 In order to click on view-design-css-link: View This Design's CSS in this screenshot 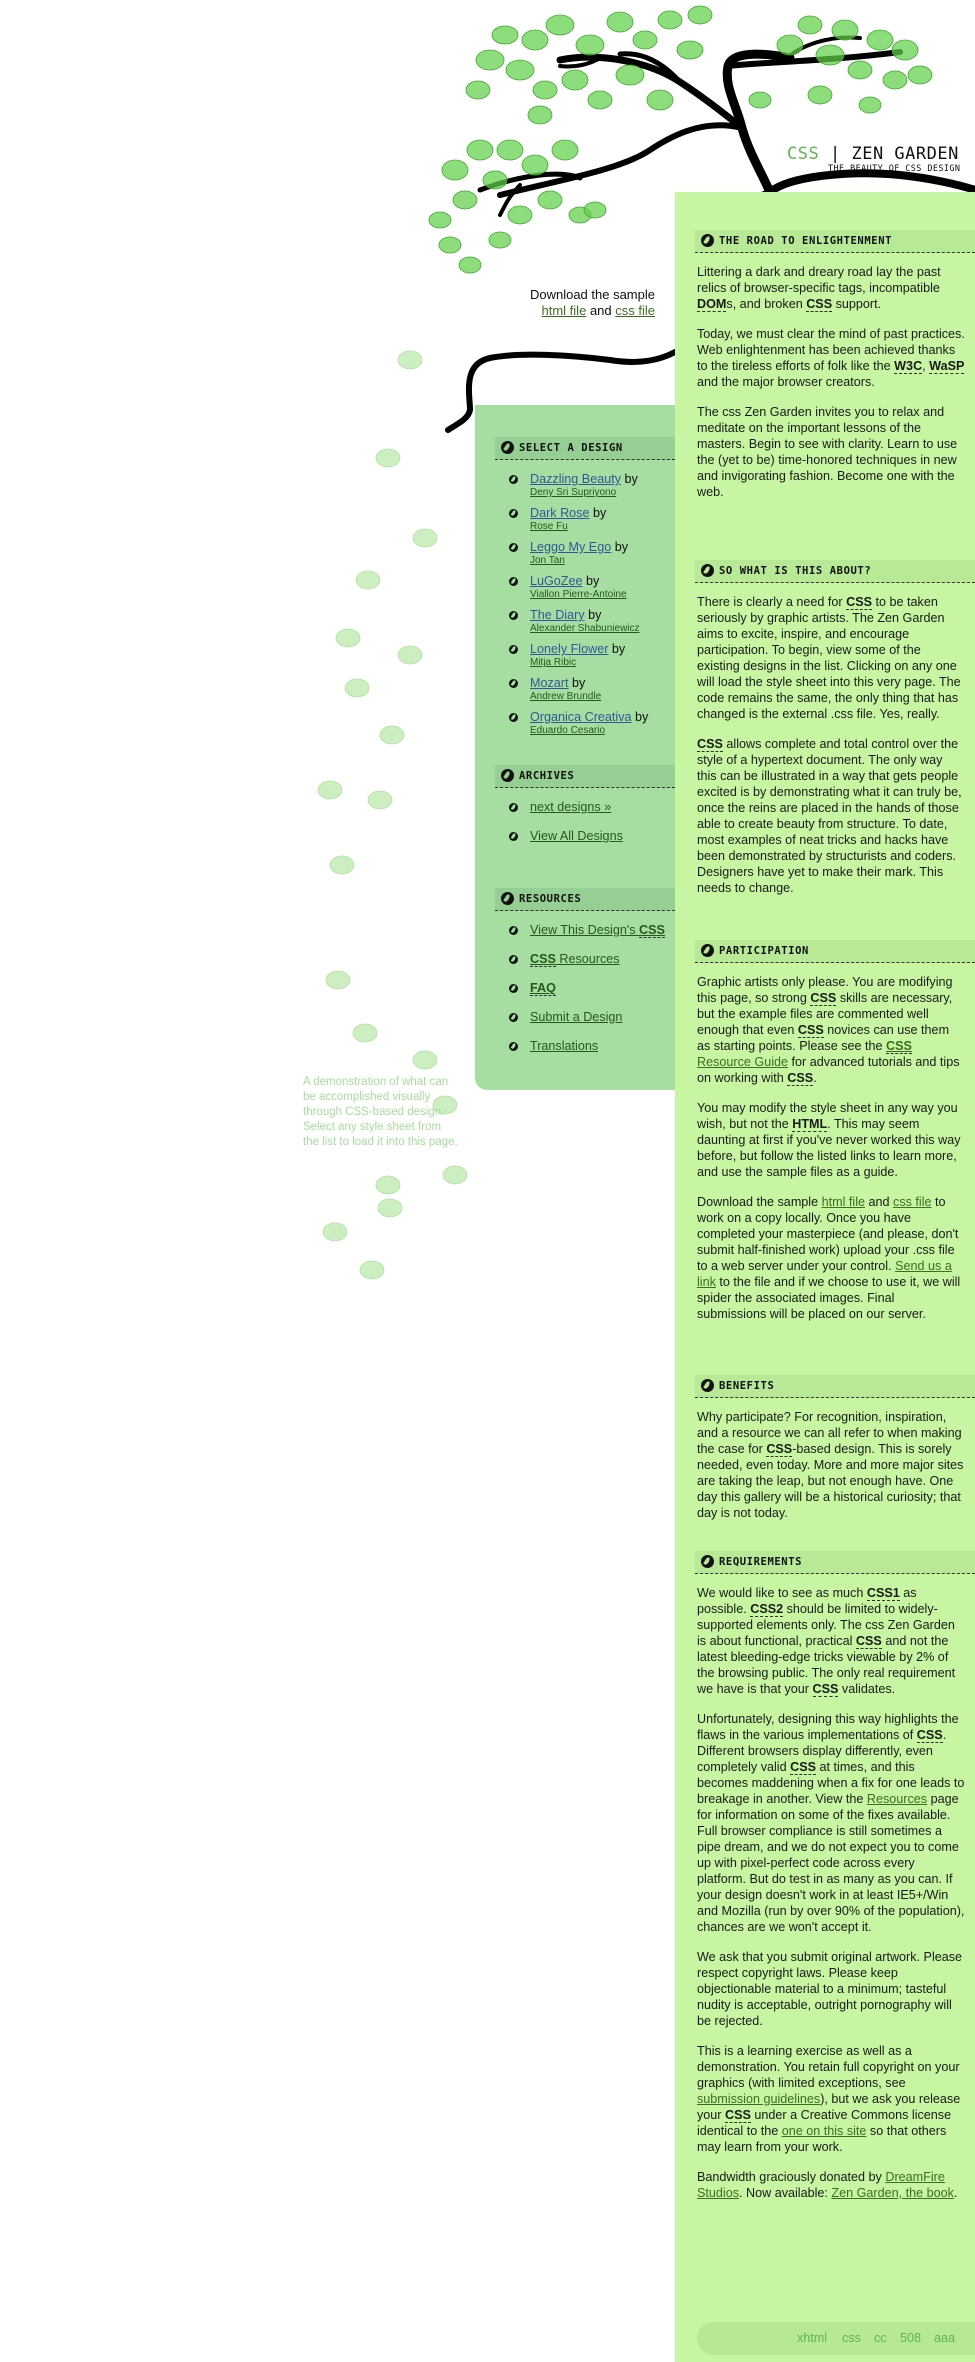, I will do `click(597, 930)`.